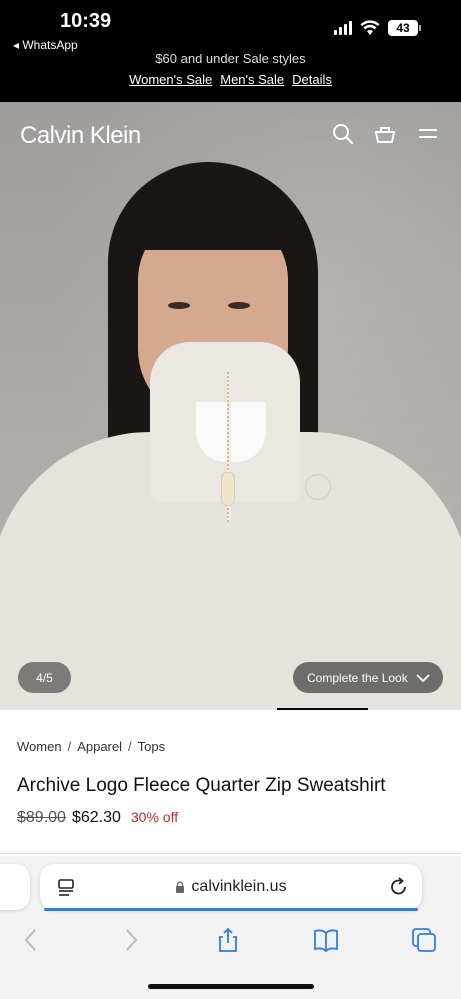  What do you see at coordinates (31, 940) in the screenshot?
I see `back-icon` at bounding box center [31, 940].